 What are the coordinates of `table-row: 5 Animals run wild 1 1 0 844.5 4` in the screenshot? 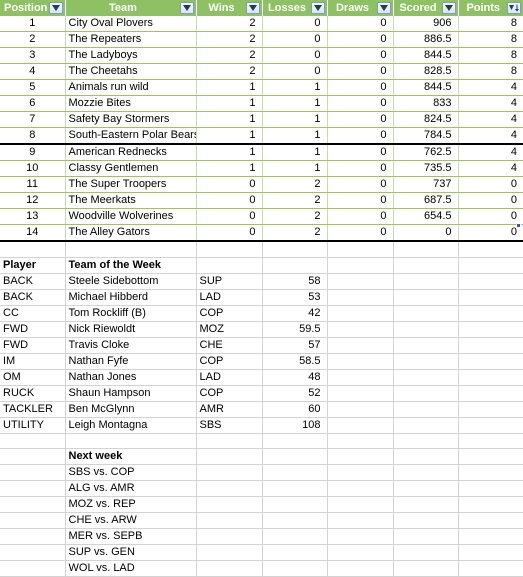 It's located at (261, 87).